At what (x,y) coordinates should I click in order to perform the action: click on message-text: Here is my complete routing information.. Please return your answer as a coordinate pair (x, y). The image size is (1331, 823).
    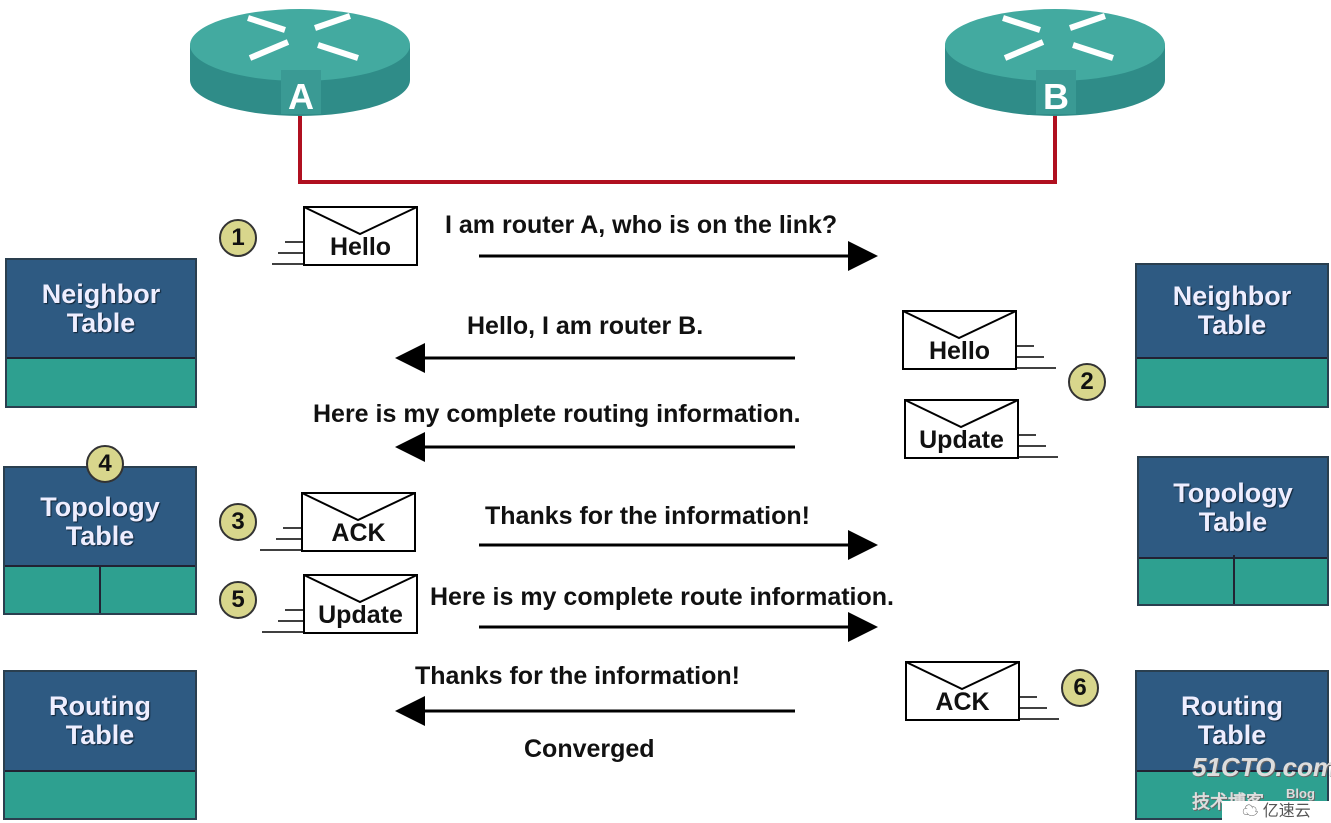
    Looking at the image, I should click on (557, 414).